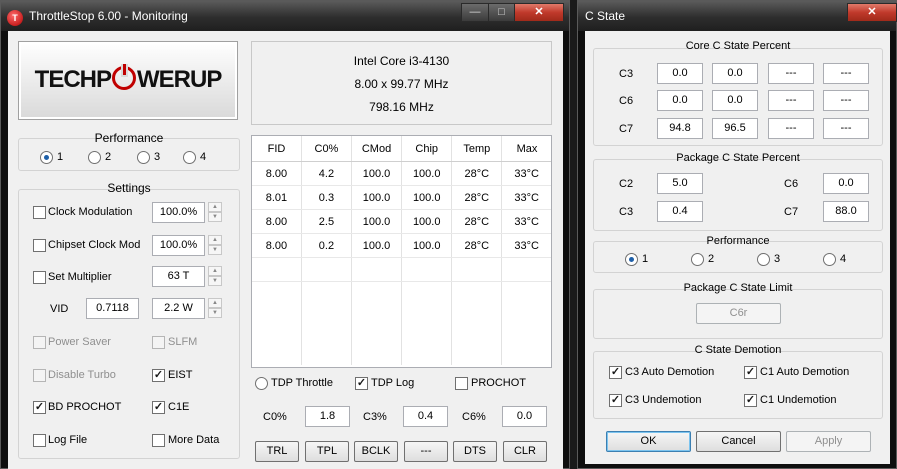  I want to click on clock-modulation-value: 100.0%, so click(178, 212).